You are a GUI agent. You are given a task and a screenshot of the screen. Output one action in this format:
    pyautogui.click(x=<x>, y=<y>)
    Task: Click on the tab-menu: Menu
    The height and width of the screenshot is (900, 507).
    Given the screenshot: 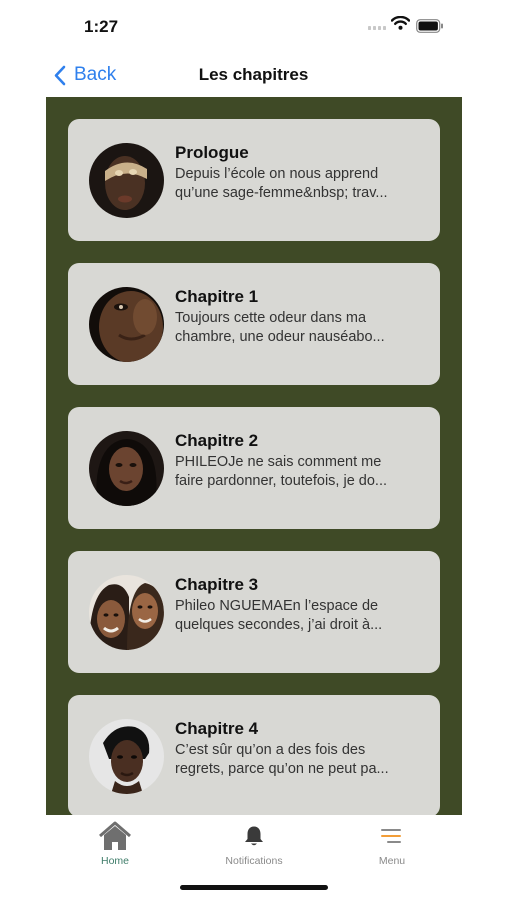 What is the action you would take?
    pyautogui.click(x=392, y=843)
    